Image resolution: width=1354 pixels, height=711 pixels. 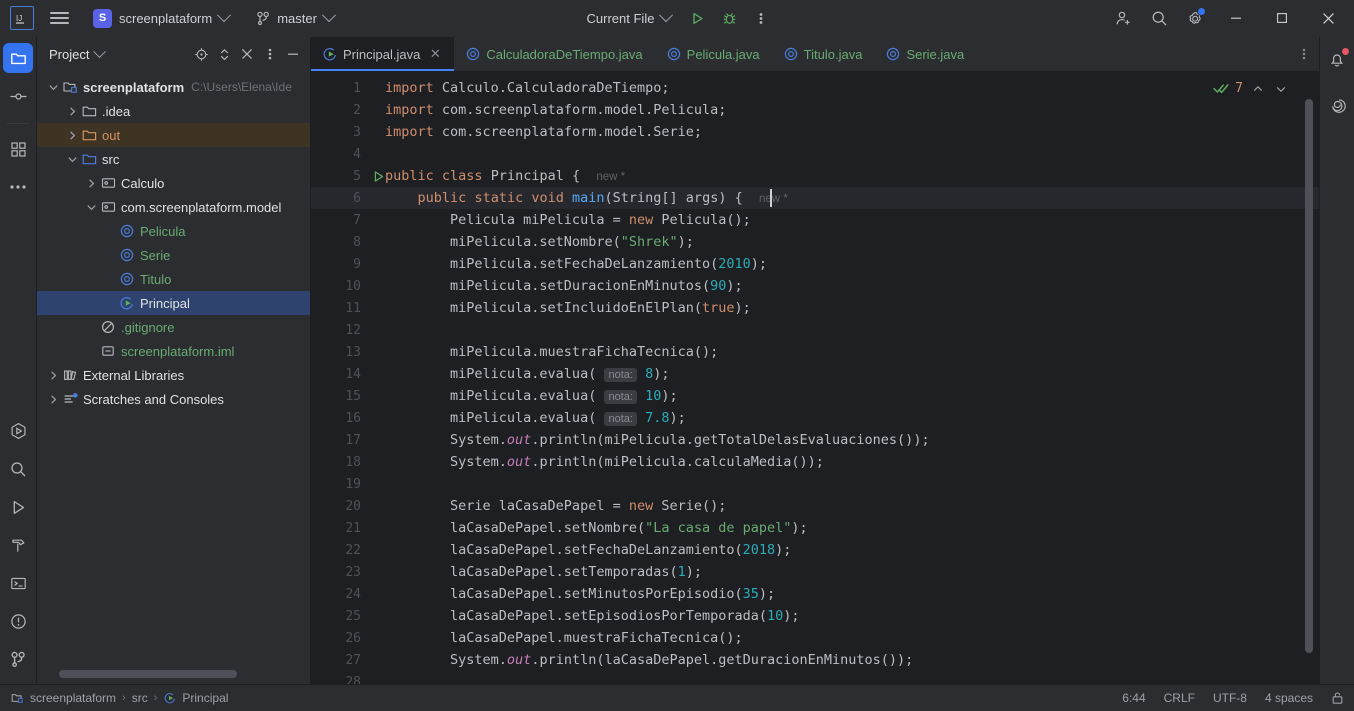 I want to click on gutter-line-21: 21, so click(x=339, y=528).